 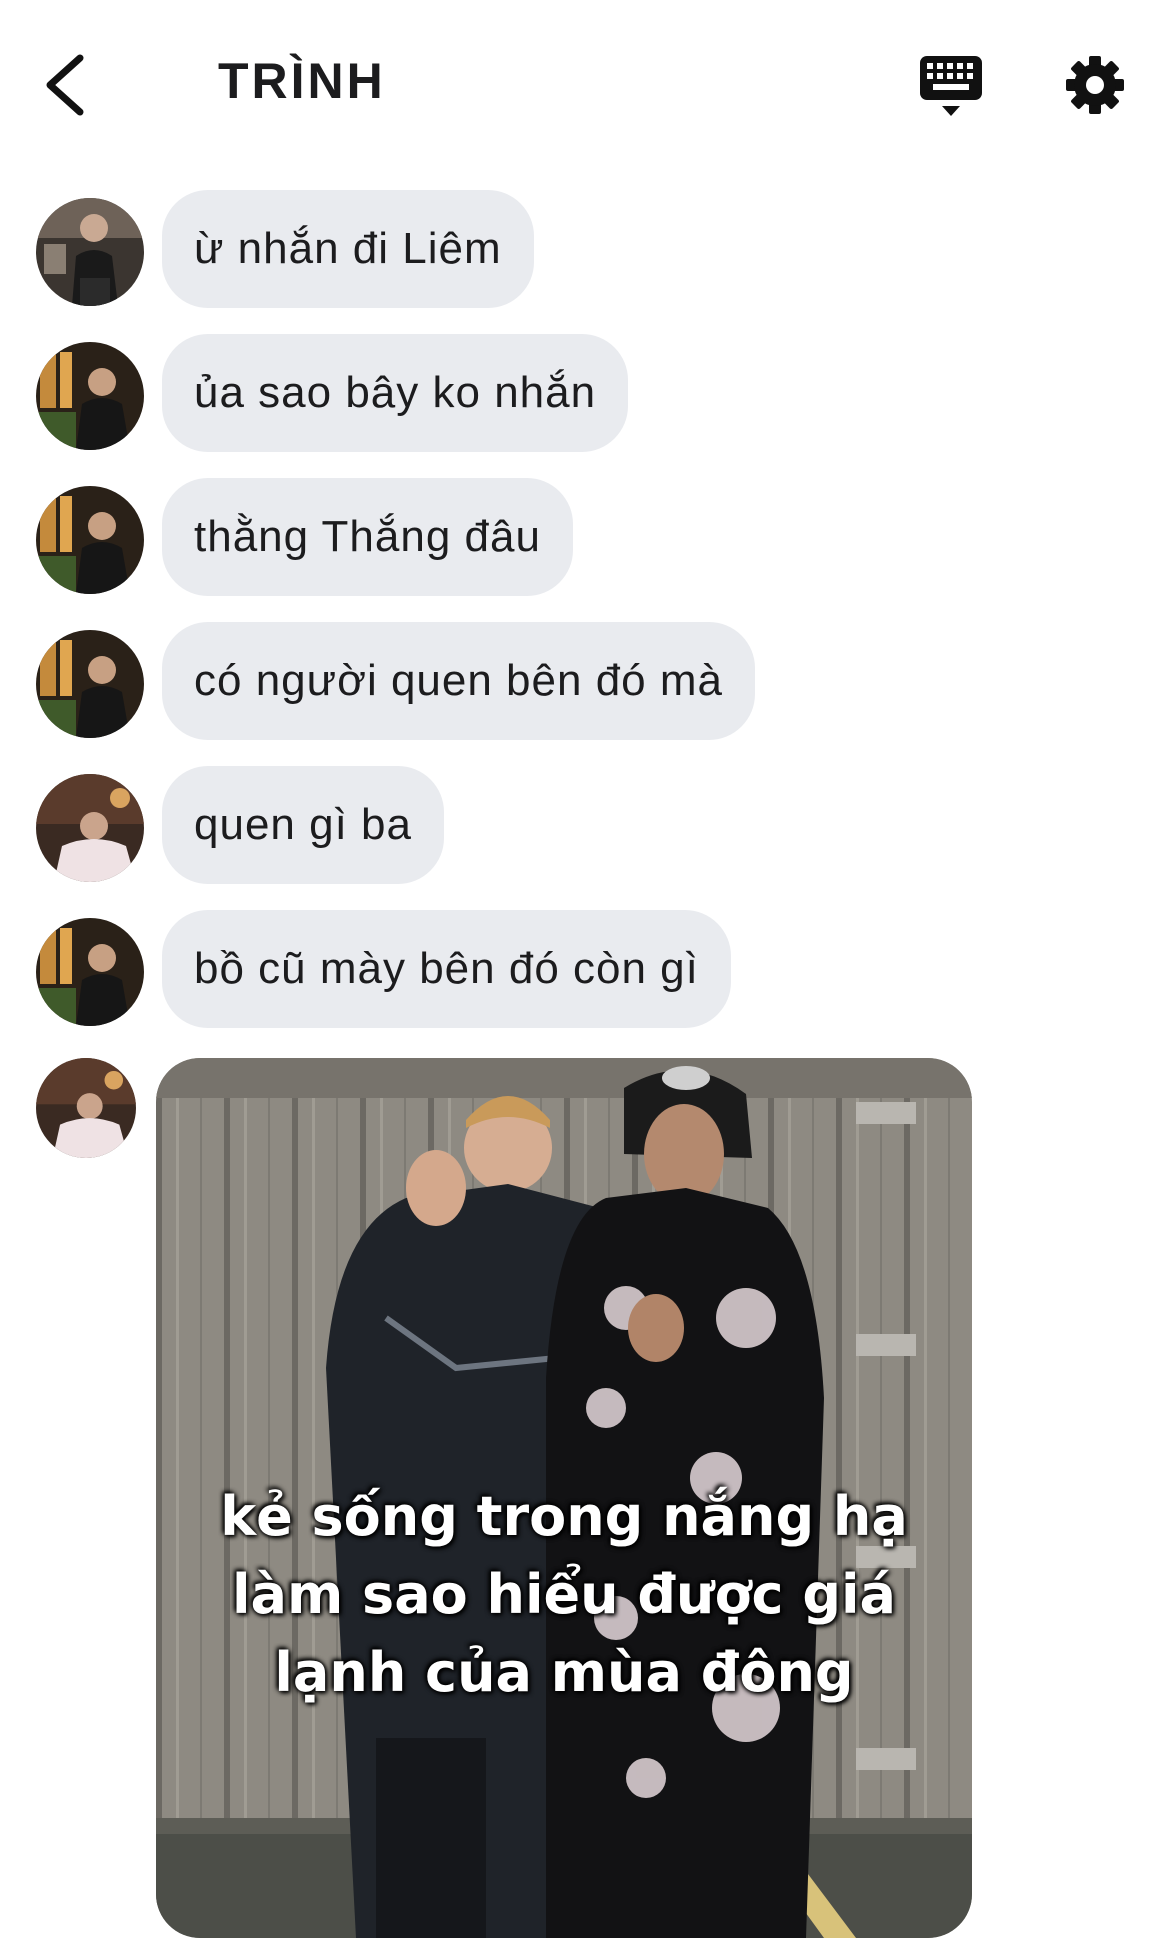 I want to click on caption-line: làm sao hiểu được giá, so click(x=564, y=1594).